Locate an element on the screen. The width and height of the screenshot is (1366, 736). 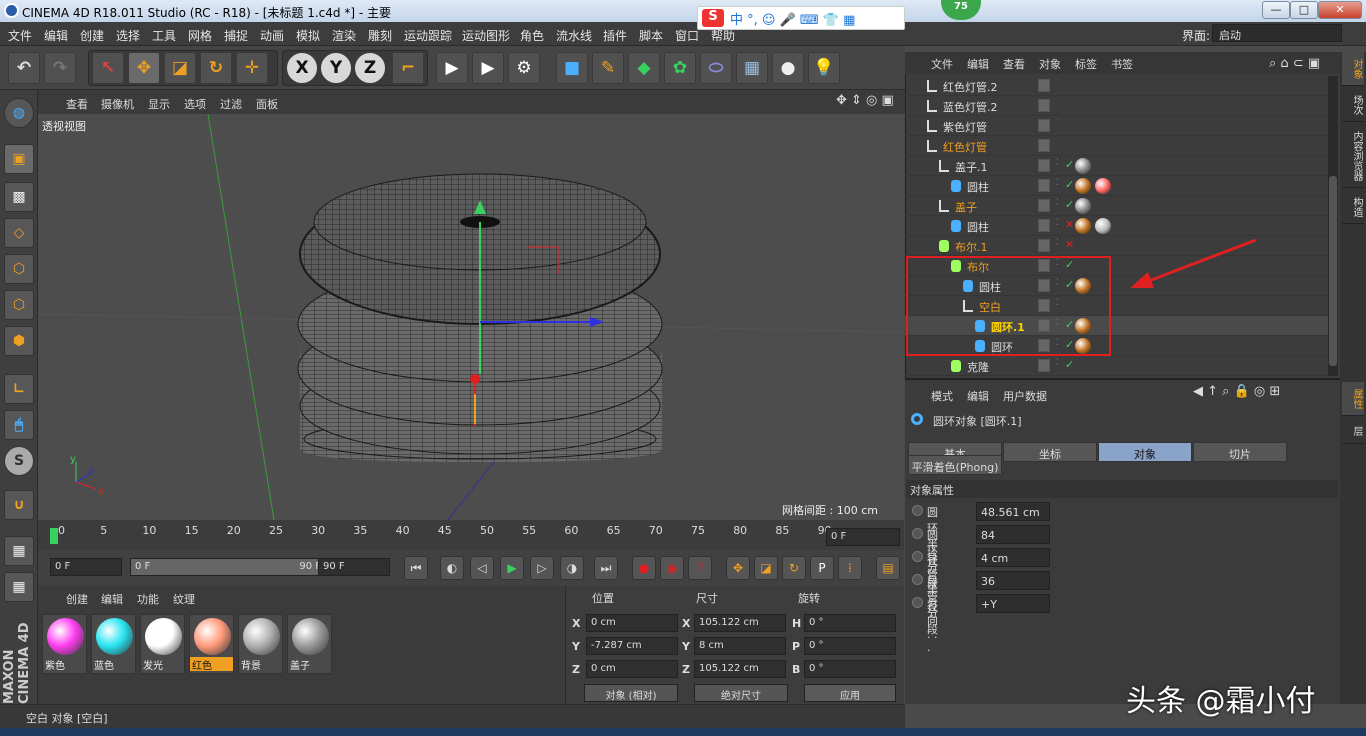
obj-menu-tag: 标签 is located at coordinates (1086, 64).